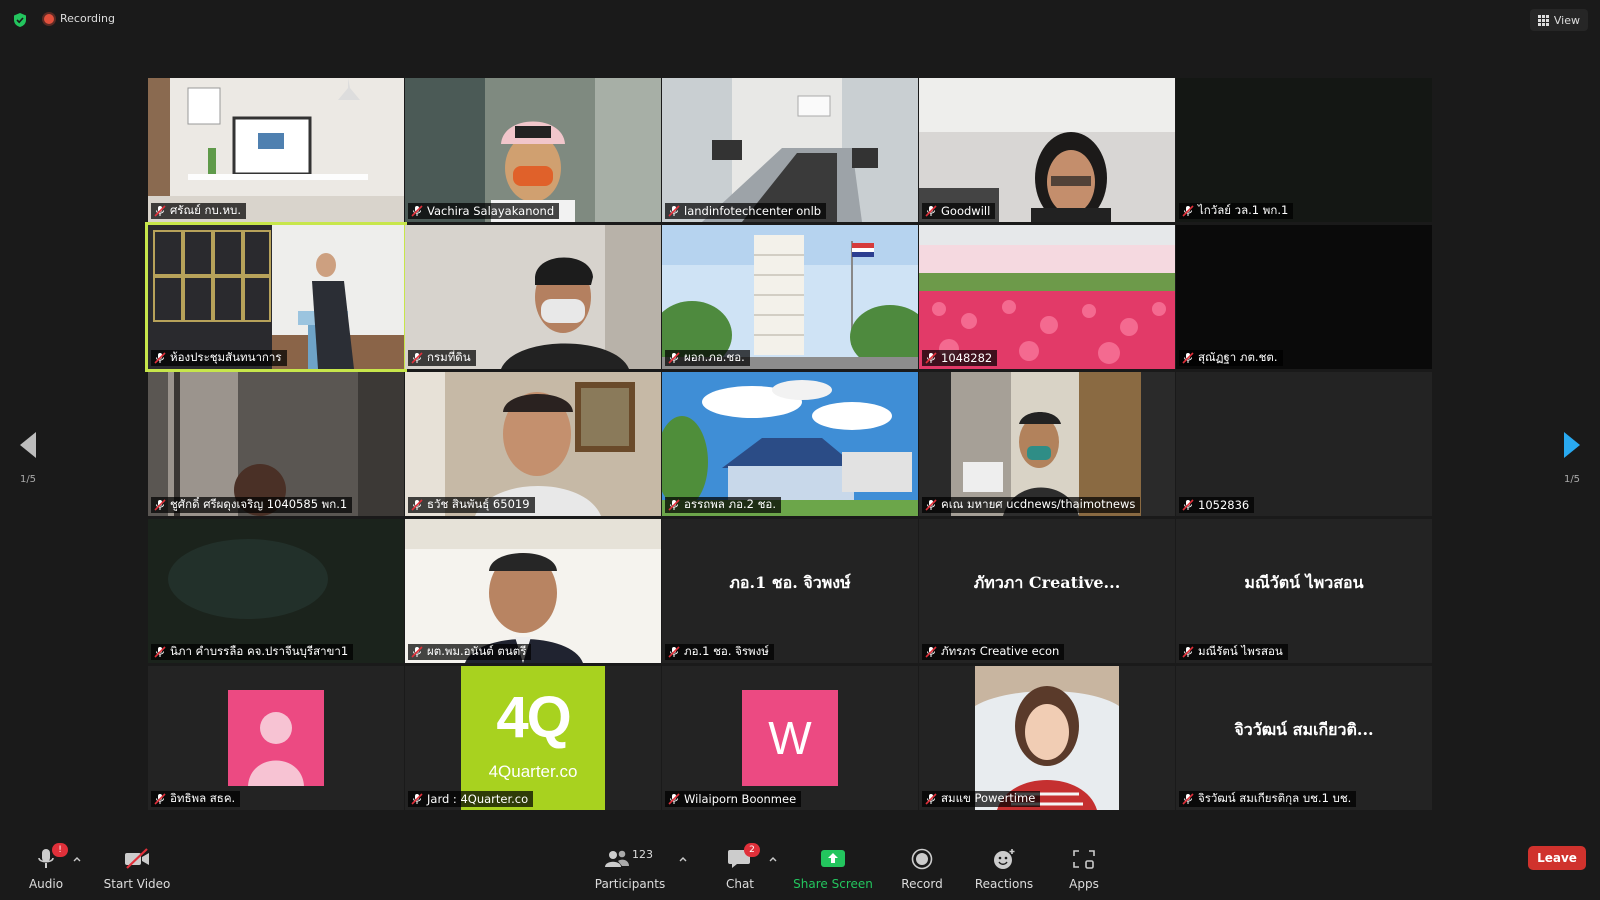 The width and height of the screenshot is (1600, 900). I want to click on participant-tile: Vachira Salayakanond, so click(533, 150).